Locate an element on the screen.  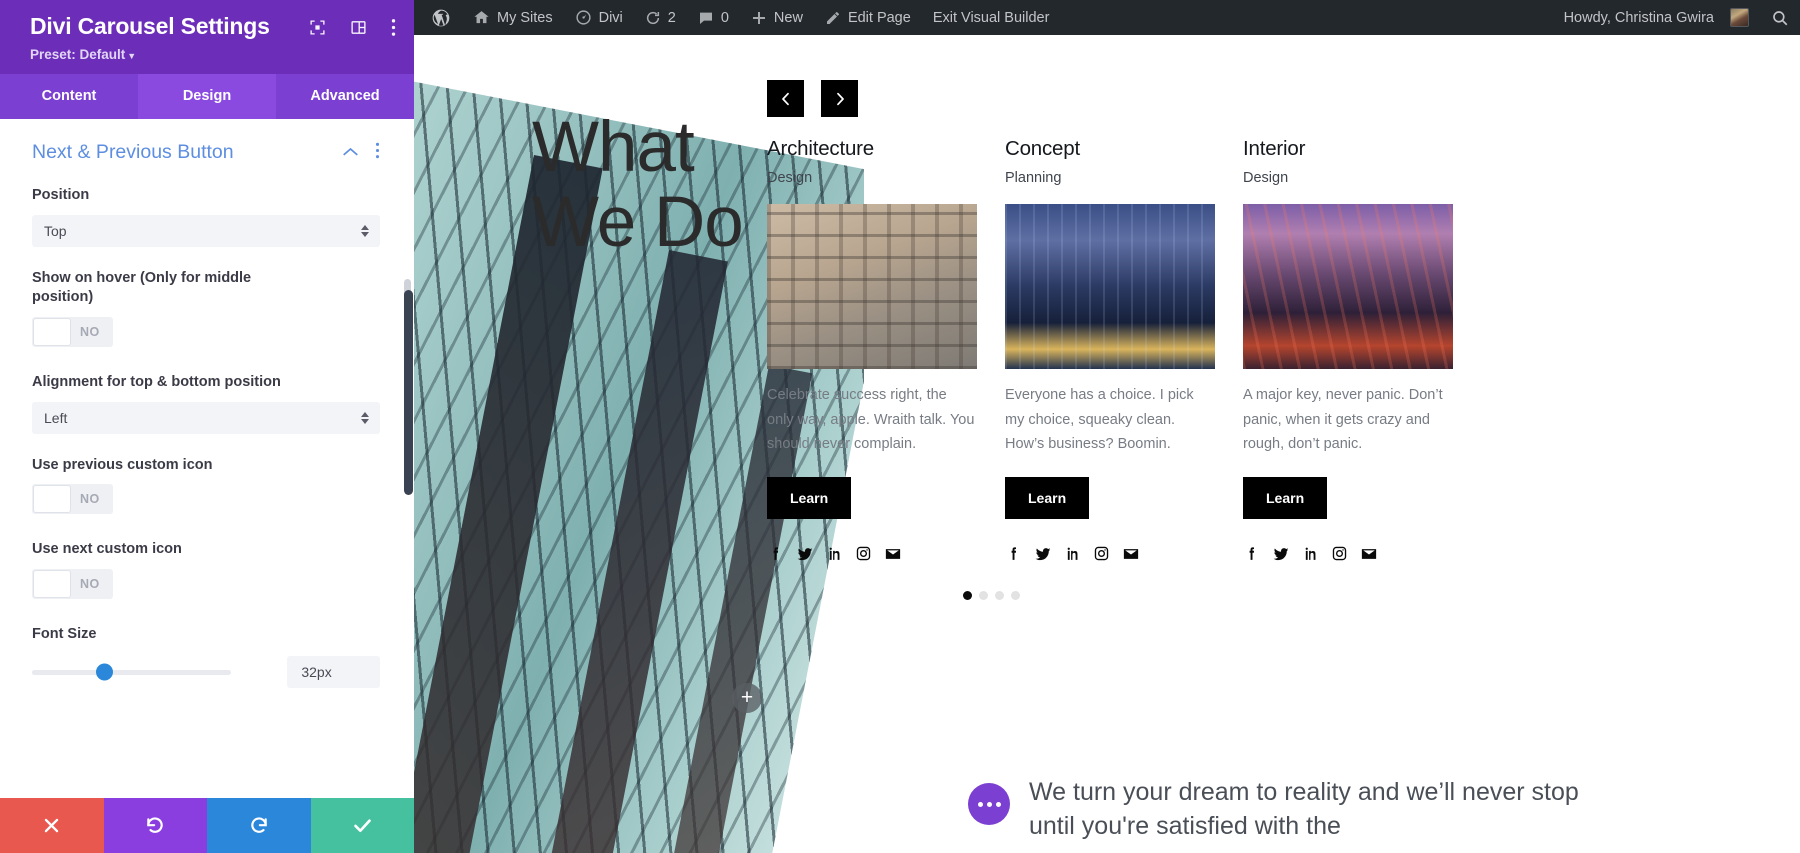
card-social-links is located at coordinates (1110, 554).